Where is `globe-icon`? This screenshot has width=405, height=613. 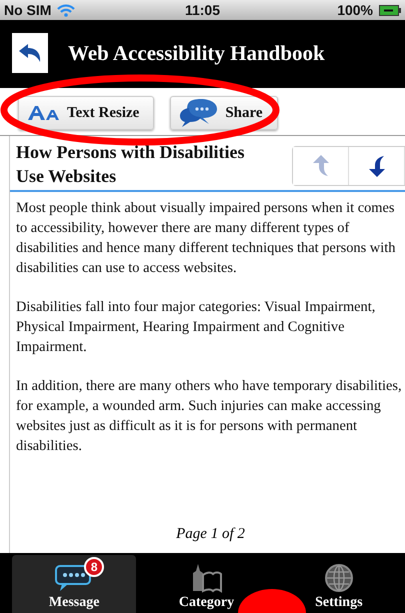
globe-icon is located at coordinates (339, 578).